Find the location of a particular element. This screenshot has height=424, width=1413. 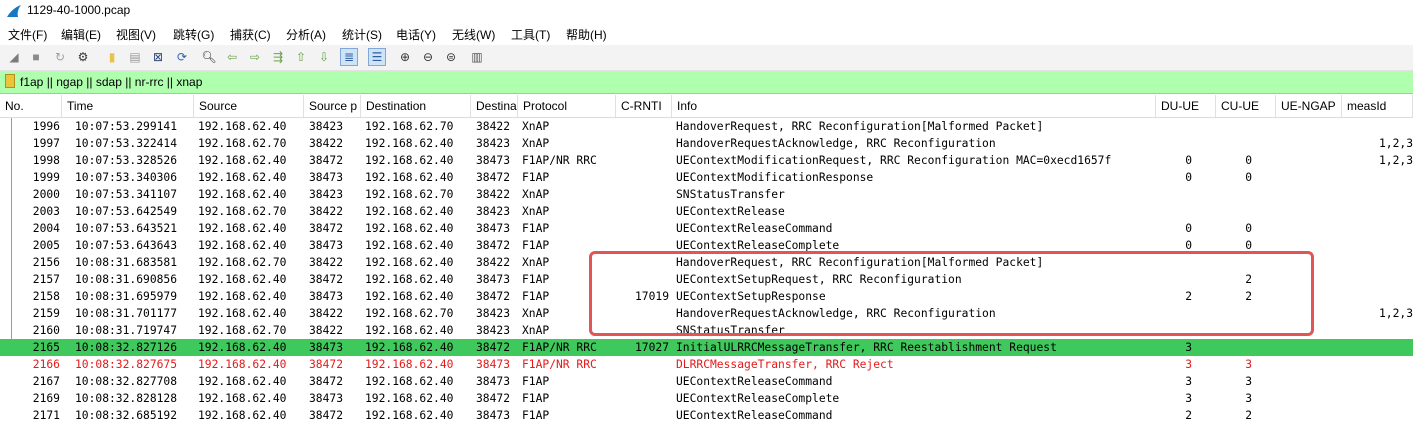

cell-time: 10:07:53.340306 is located at coordinates (126, 177).